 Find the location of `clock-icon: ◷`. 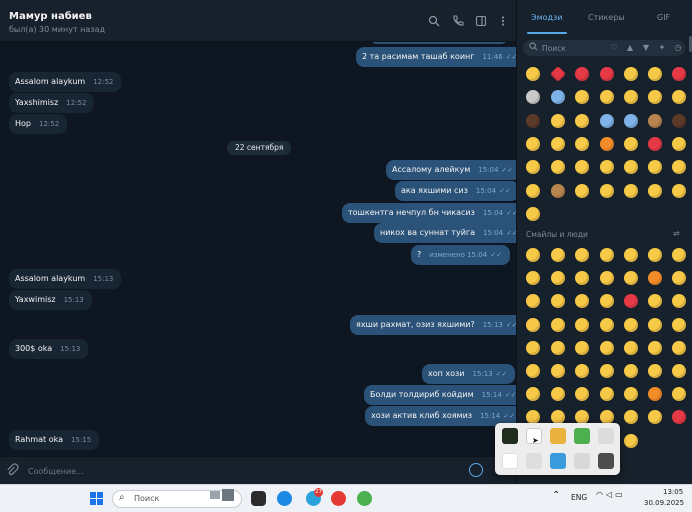

clock-icon: ◷ is located at coordinates (678, 48).